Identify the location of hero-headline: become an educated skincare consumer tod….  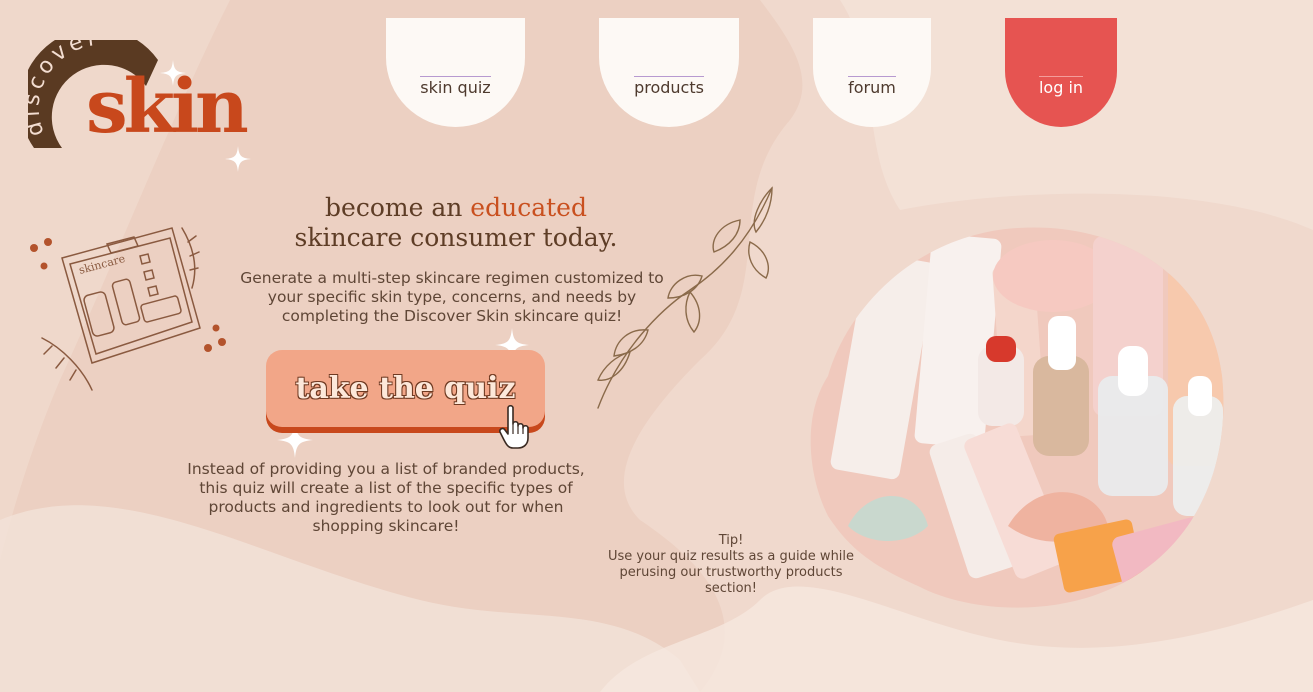
(456, 223).